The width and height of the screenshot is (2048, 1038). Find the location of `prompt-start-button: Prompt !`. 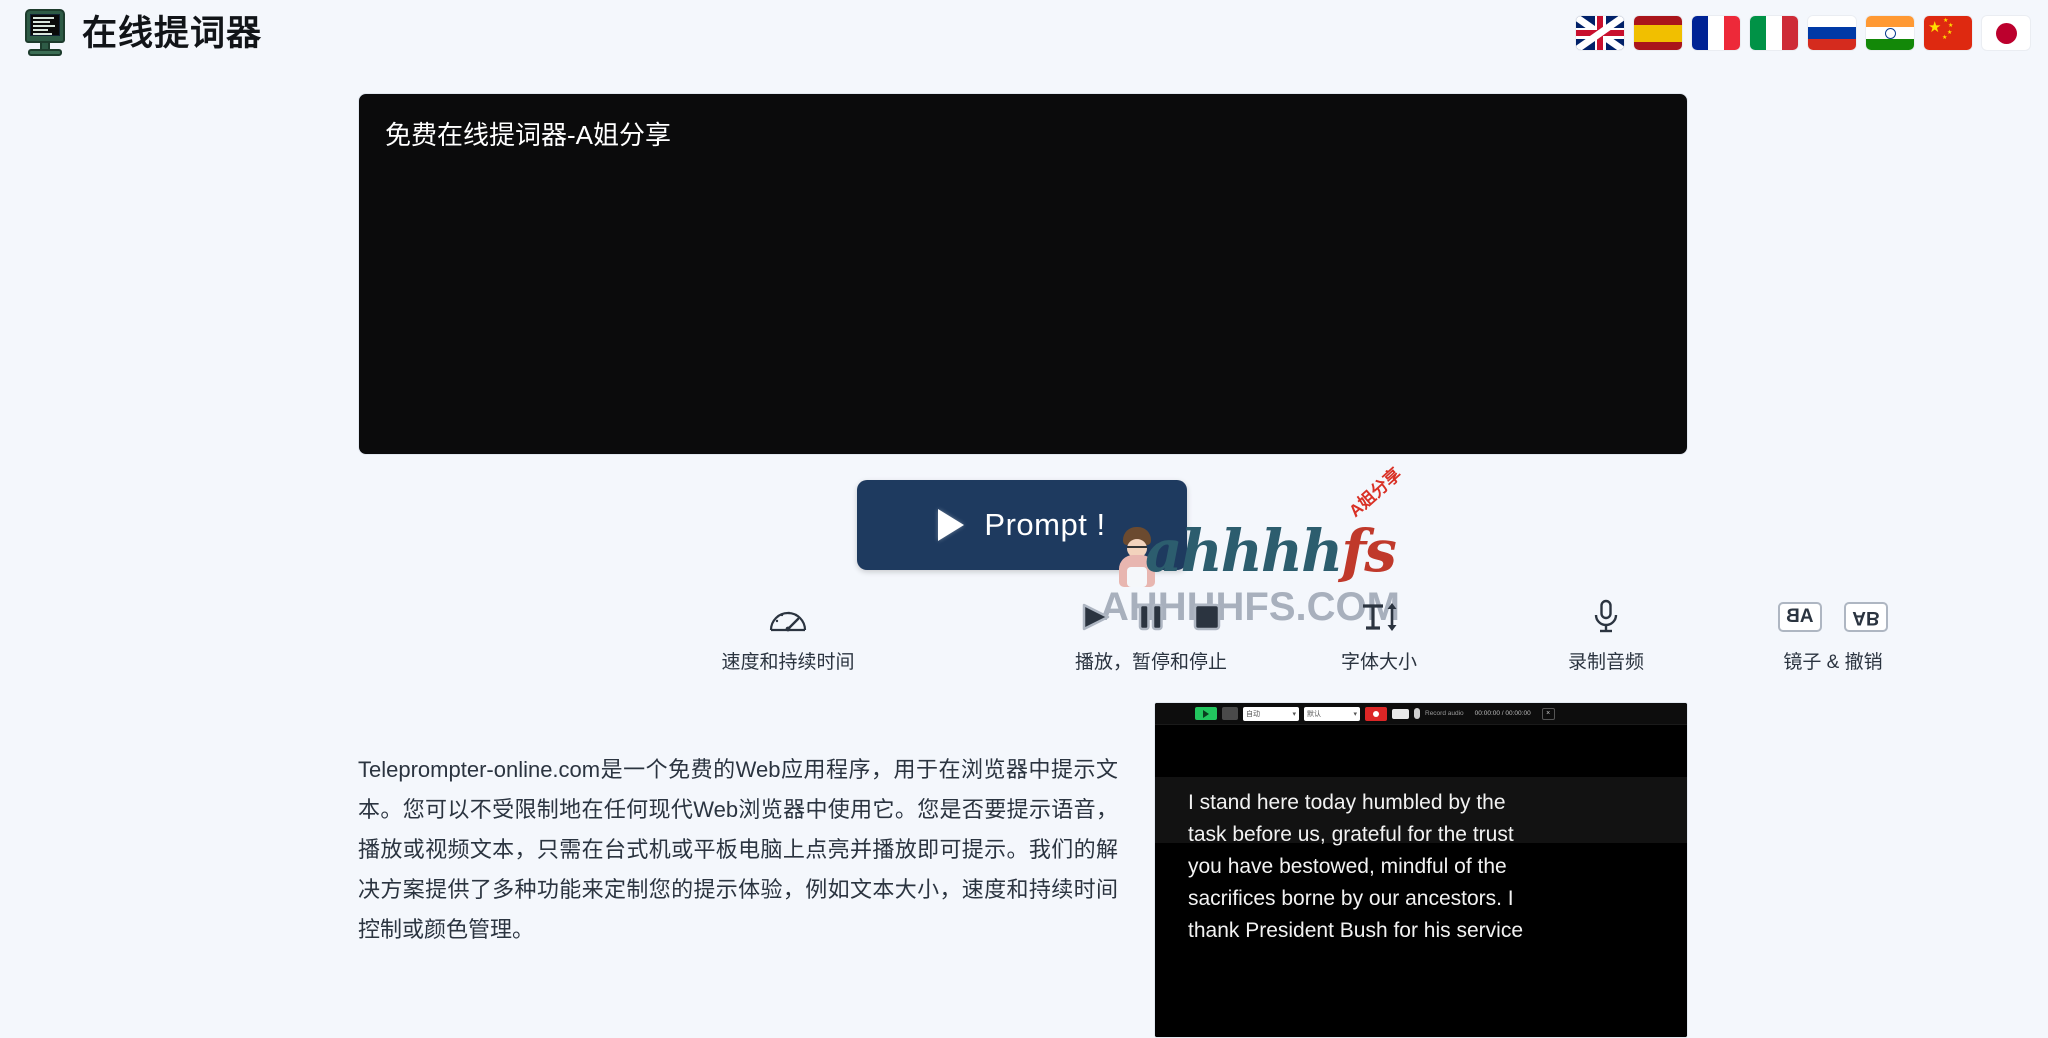

prompt-start-button: Prompt ! is located at coordinates (1022, 525).